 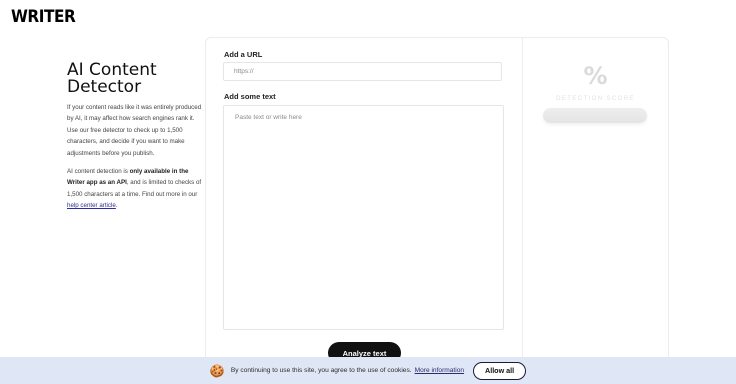 What do you see at coordinates (112, 78) in the screenshot?
I see `page-title: AI Content Detector` at bounding box center [112, 78].